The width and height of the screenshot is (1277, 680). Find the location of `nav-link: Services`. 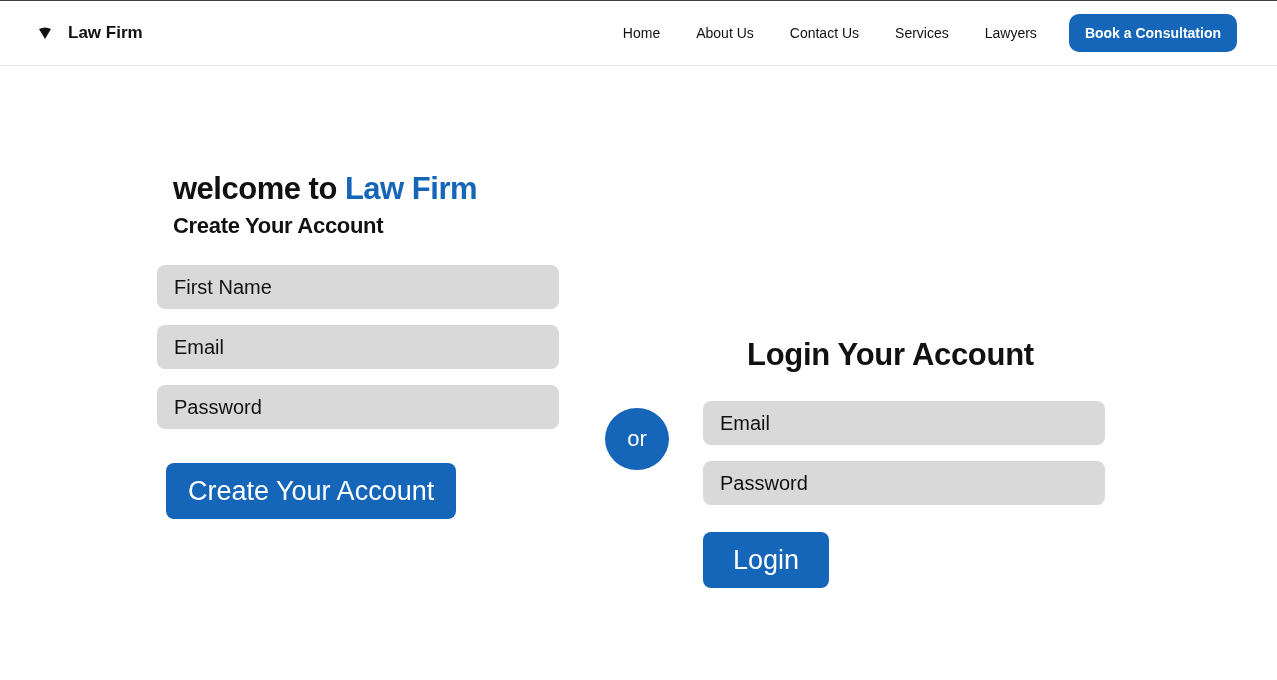

nav-link: Services is located at coordinates (922, 33).